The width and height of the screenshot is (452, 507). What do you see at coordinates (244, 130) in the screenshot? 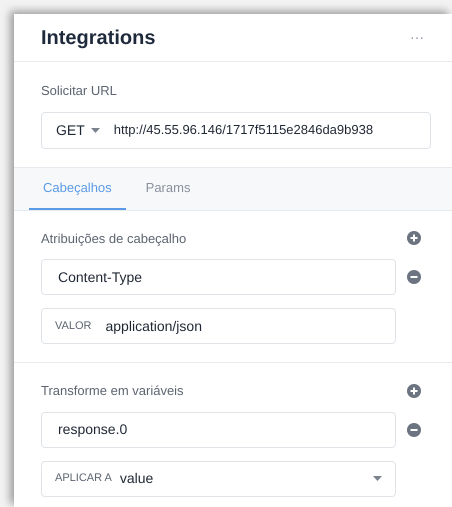
I see `url-text: http://45.55.96.146/1717f5115e2846da9b938` at bounding box center [244, 130].